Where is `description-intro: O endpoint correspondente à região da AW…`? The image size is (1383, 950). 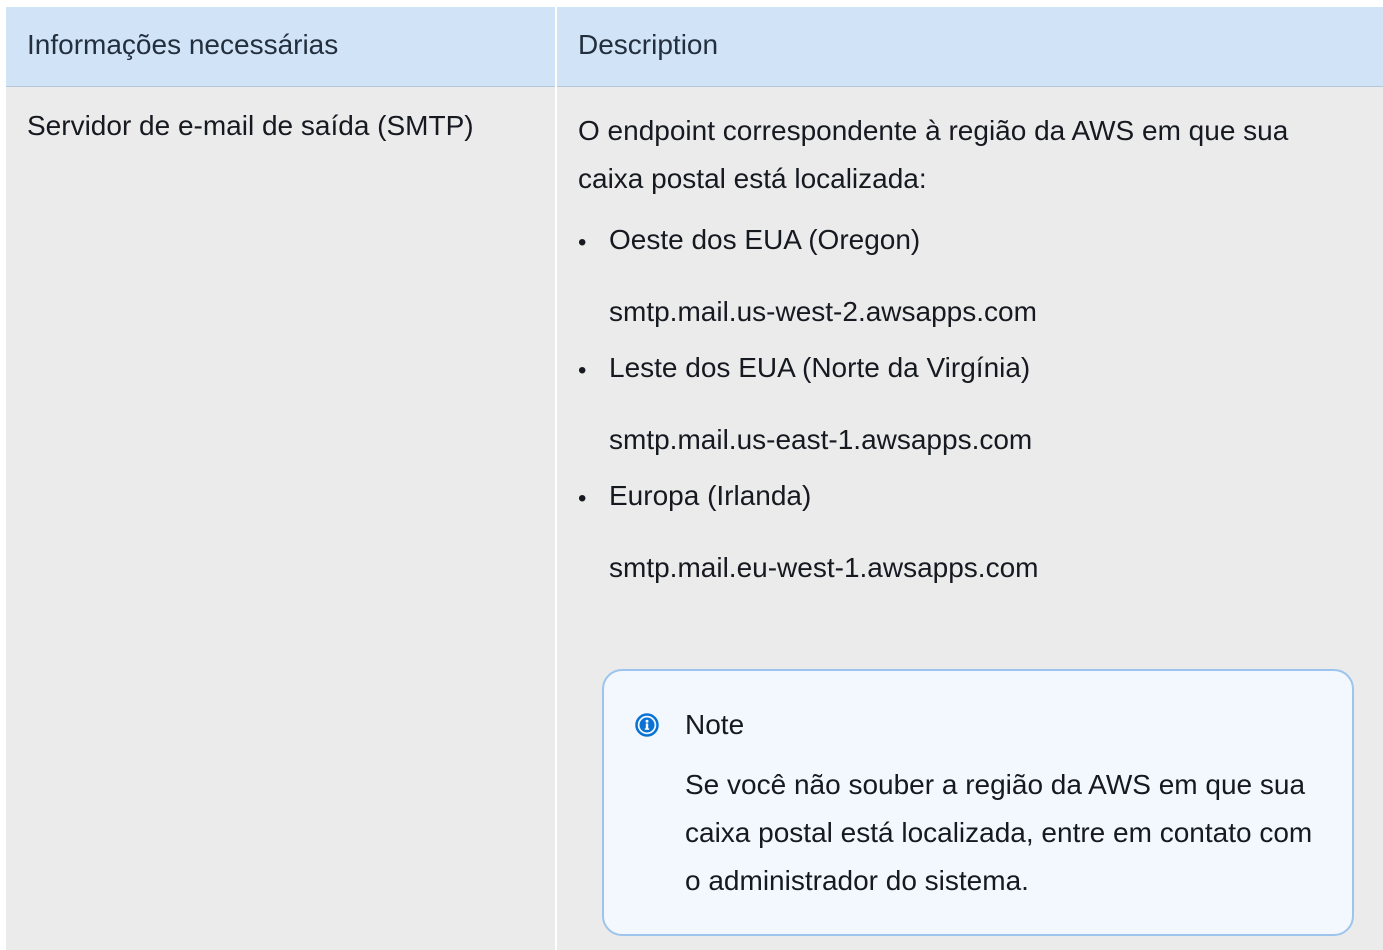 description-intro: O endpoint correspondente à região da AW… is located at coordinates (933, 154).